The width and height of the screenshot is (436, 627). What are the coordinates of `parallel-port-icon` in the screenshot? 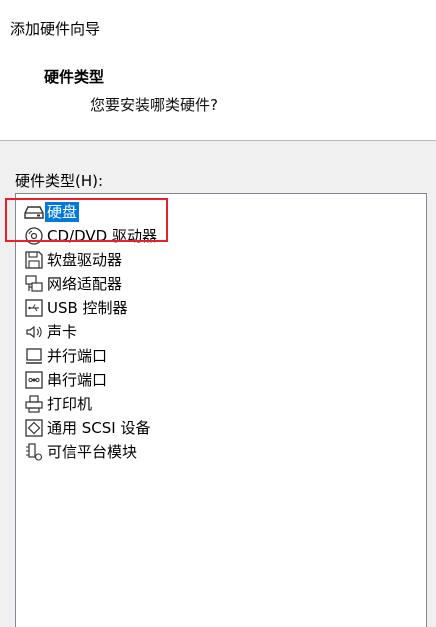 It's located at (34, 356).